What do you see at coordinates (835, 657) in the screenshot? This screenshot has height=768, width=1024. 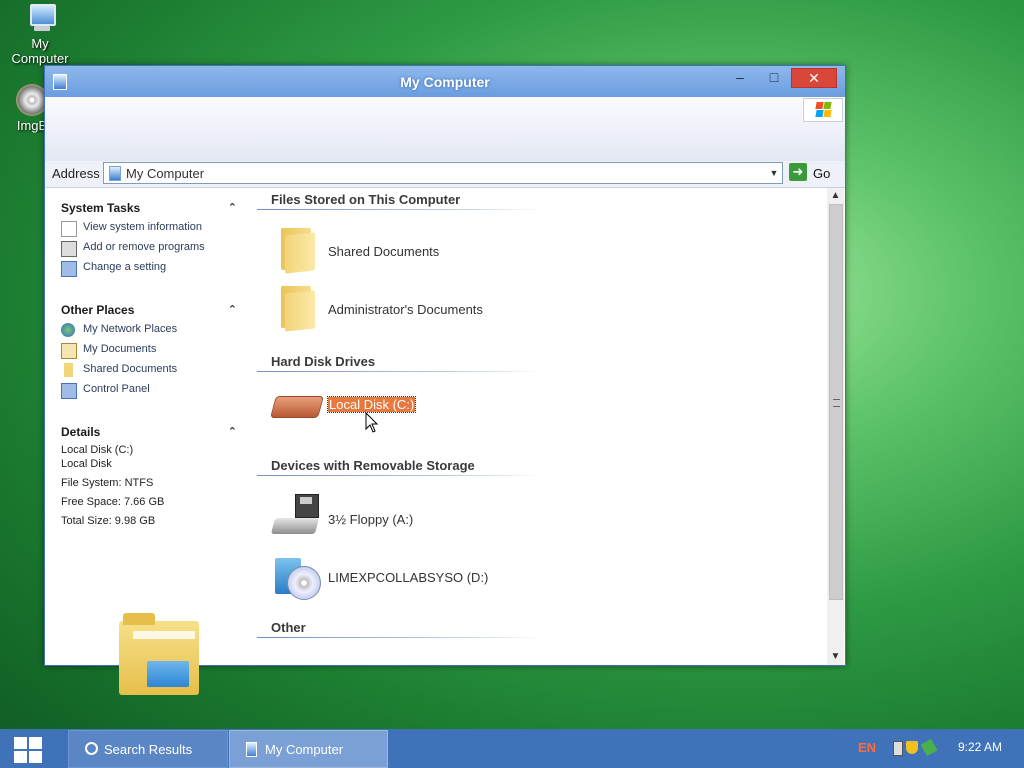 I see `scroll-down-icon: ▼` at bounding box center [835, 657].